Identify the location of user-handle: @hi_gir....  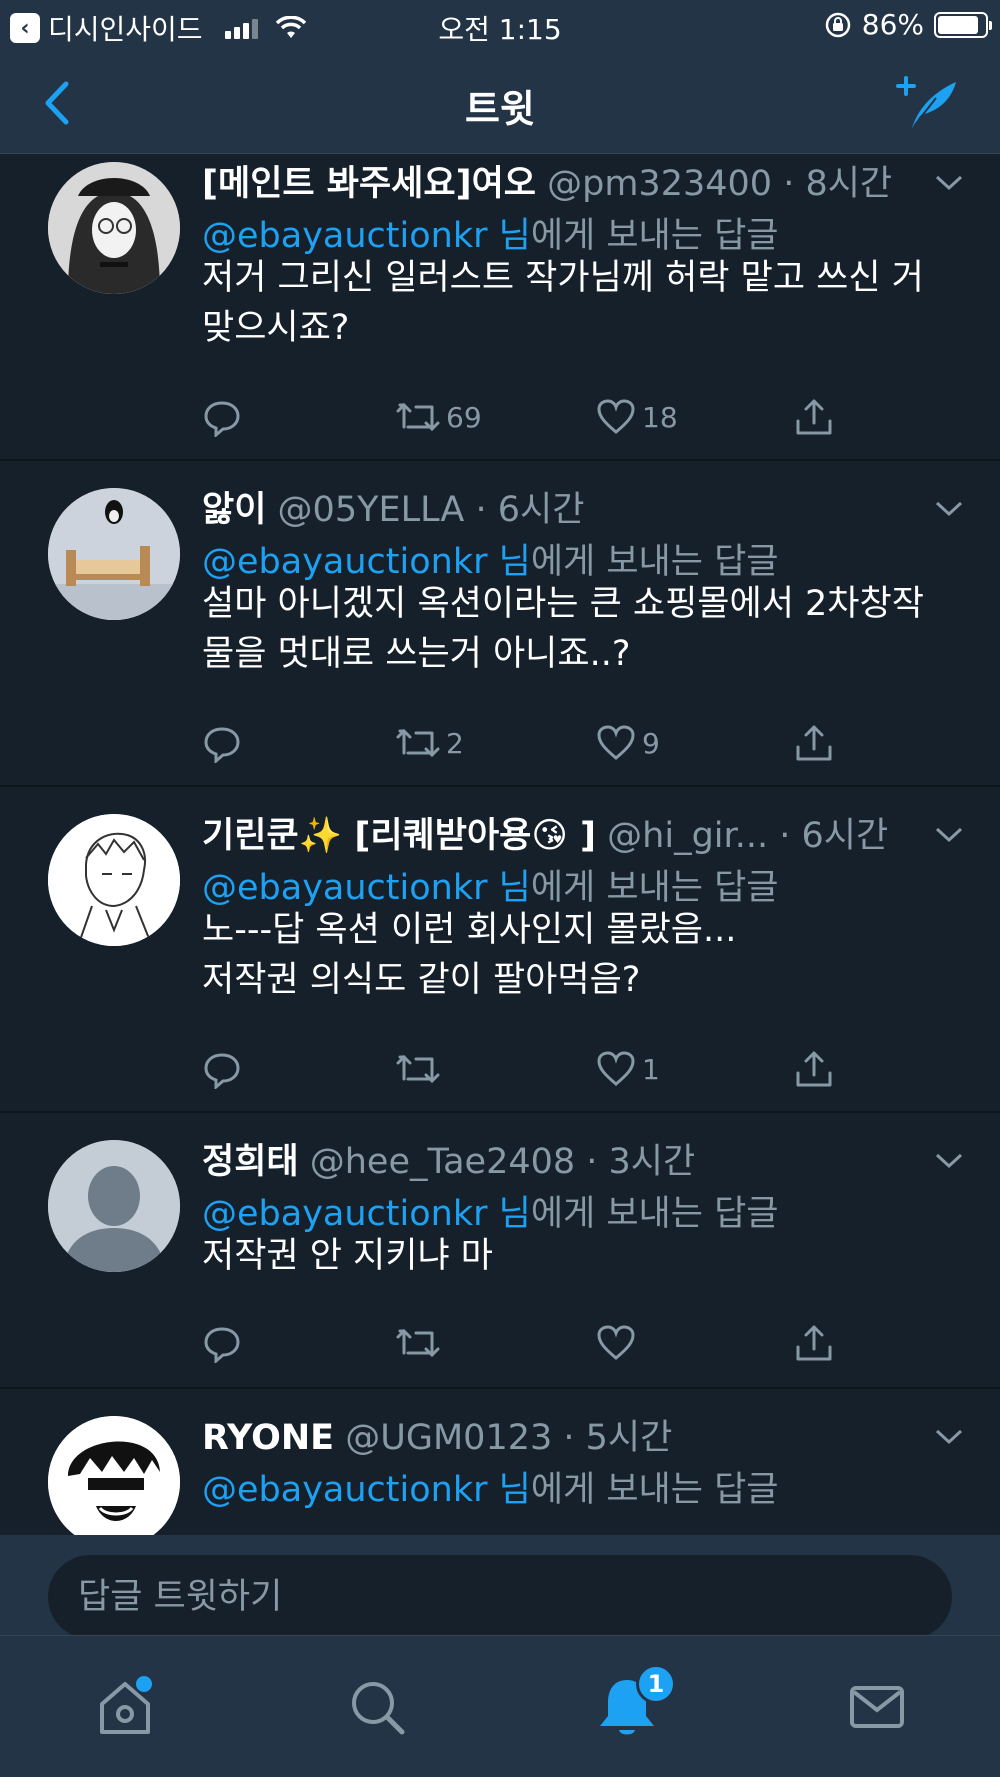
(687, 836).